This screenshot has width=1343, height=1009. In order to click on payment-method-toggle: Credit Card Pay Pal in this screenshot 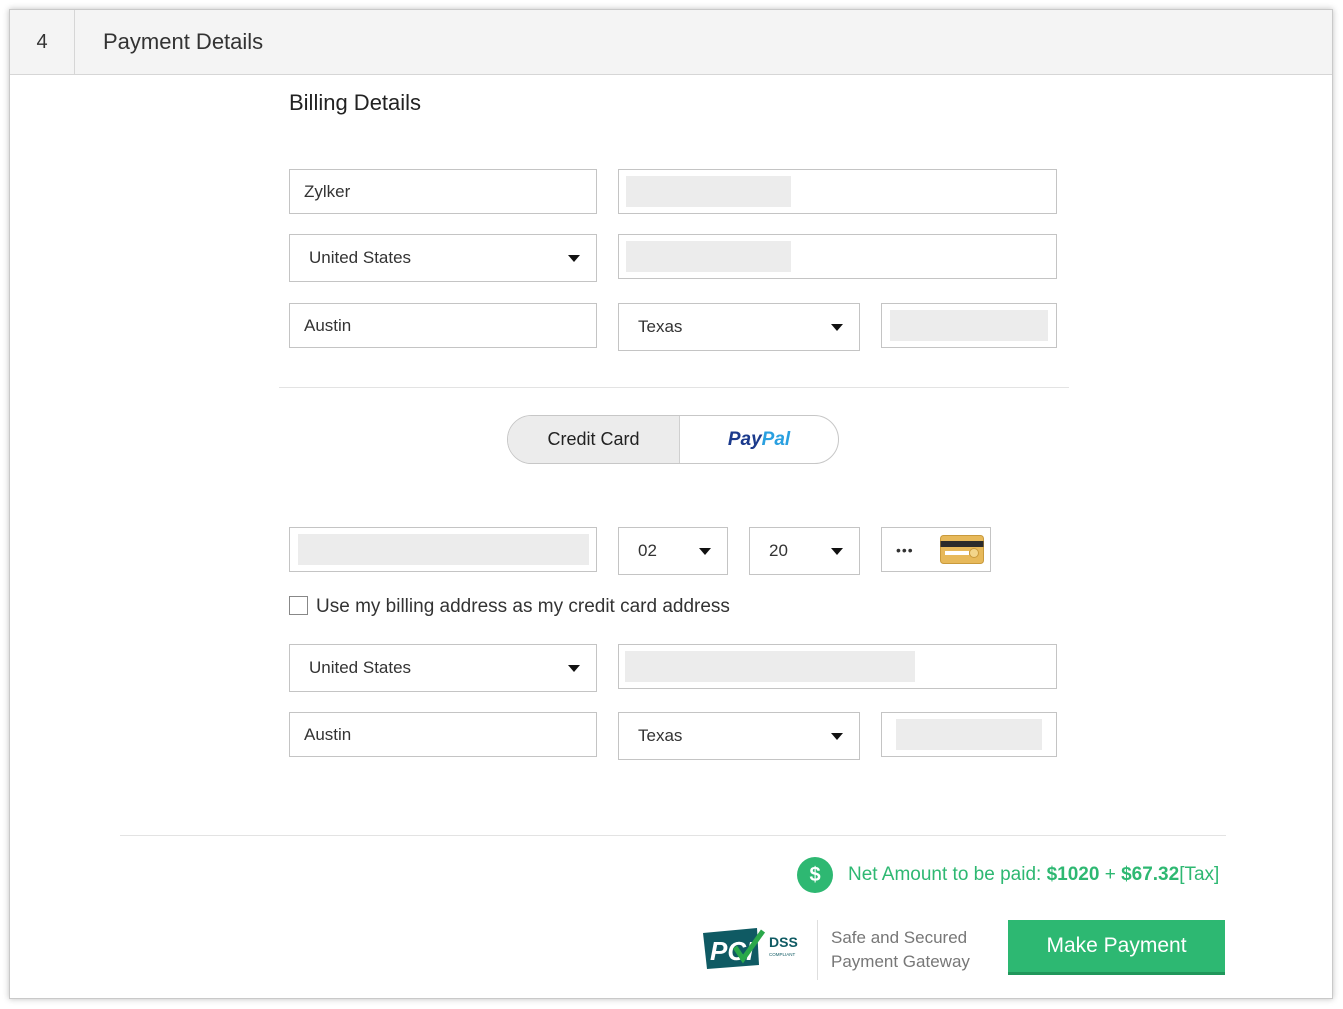, I will do `click(673, 439)`.